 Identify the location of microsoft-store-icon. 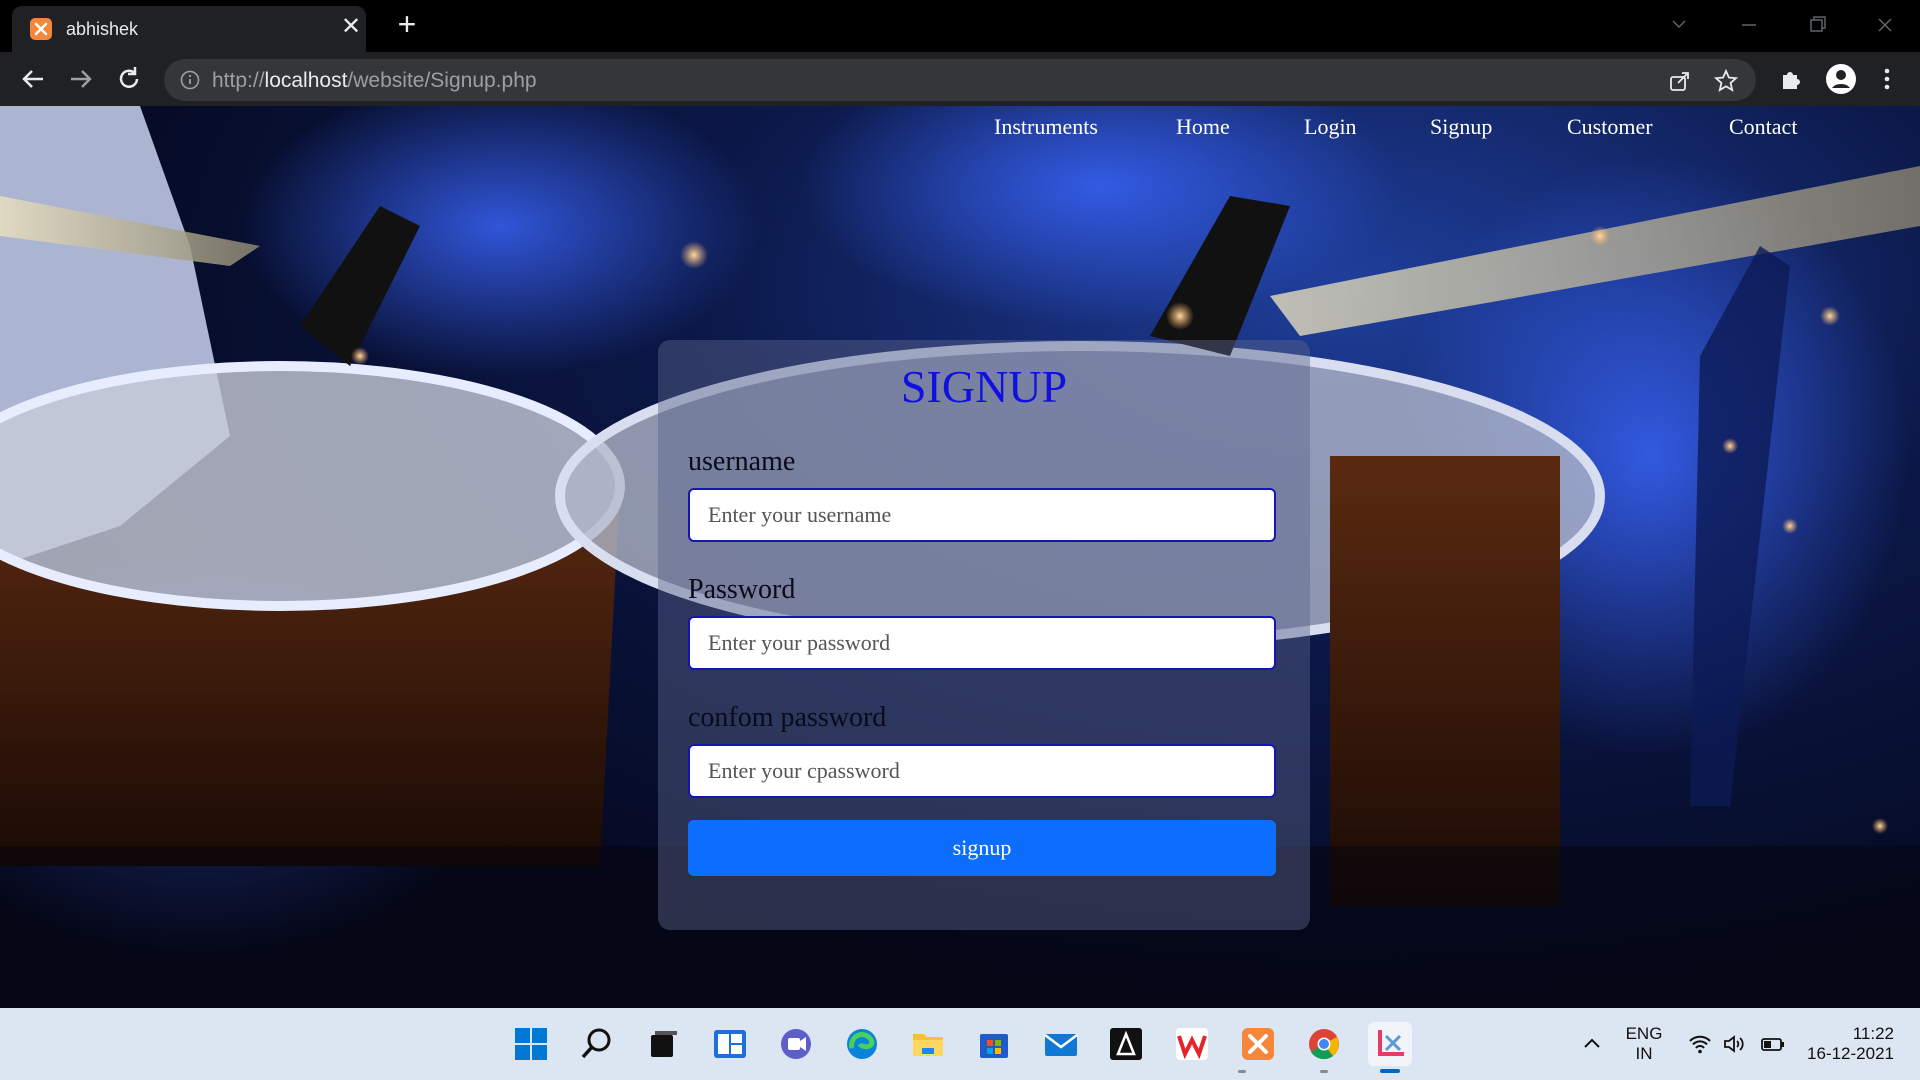
(994, 1044).